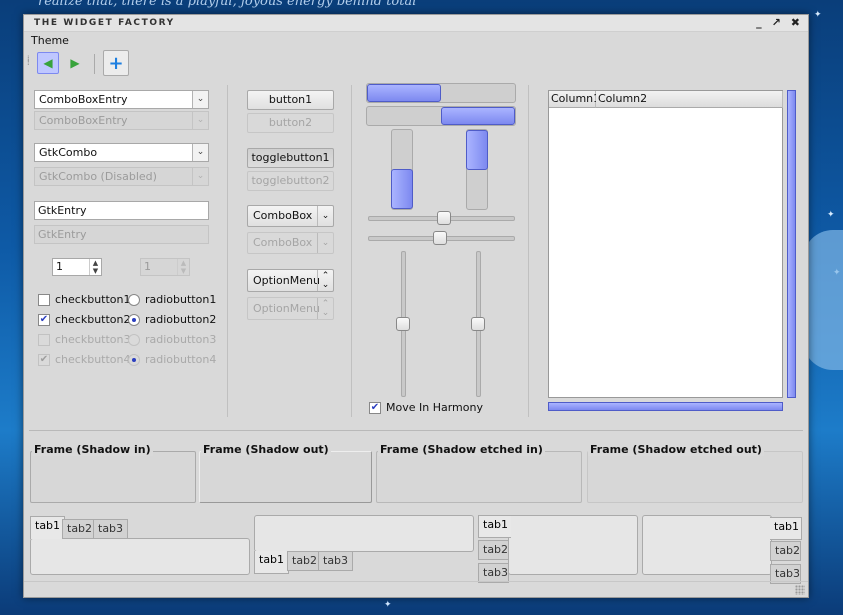  I want to click on tab-bottom-3: tab3, so click(336, 561).